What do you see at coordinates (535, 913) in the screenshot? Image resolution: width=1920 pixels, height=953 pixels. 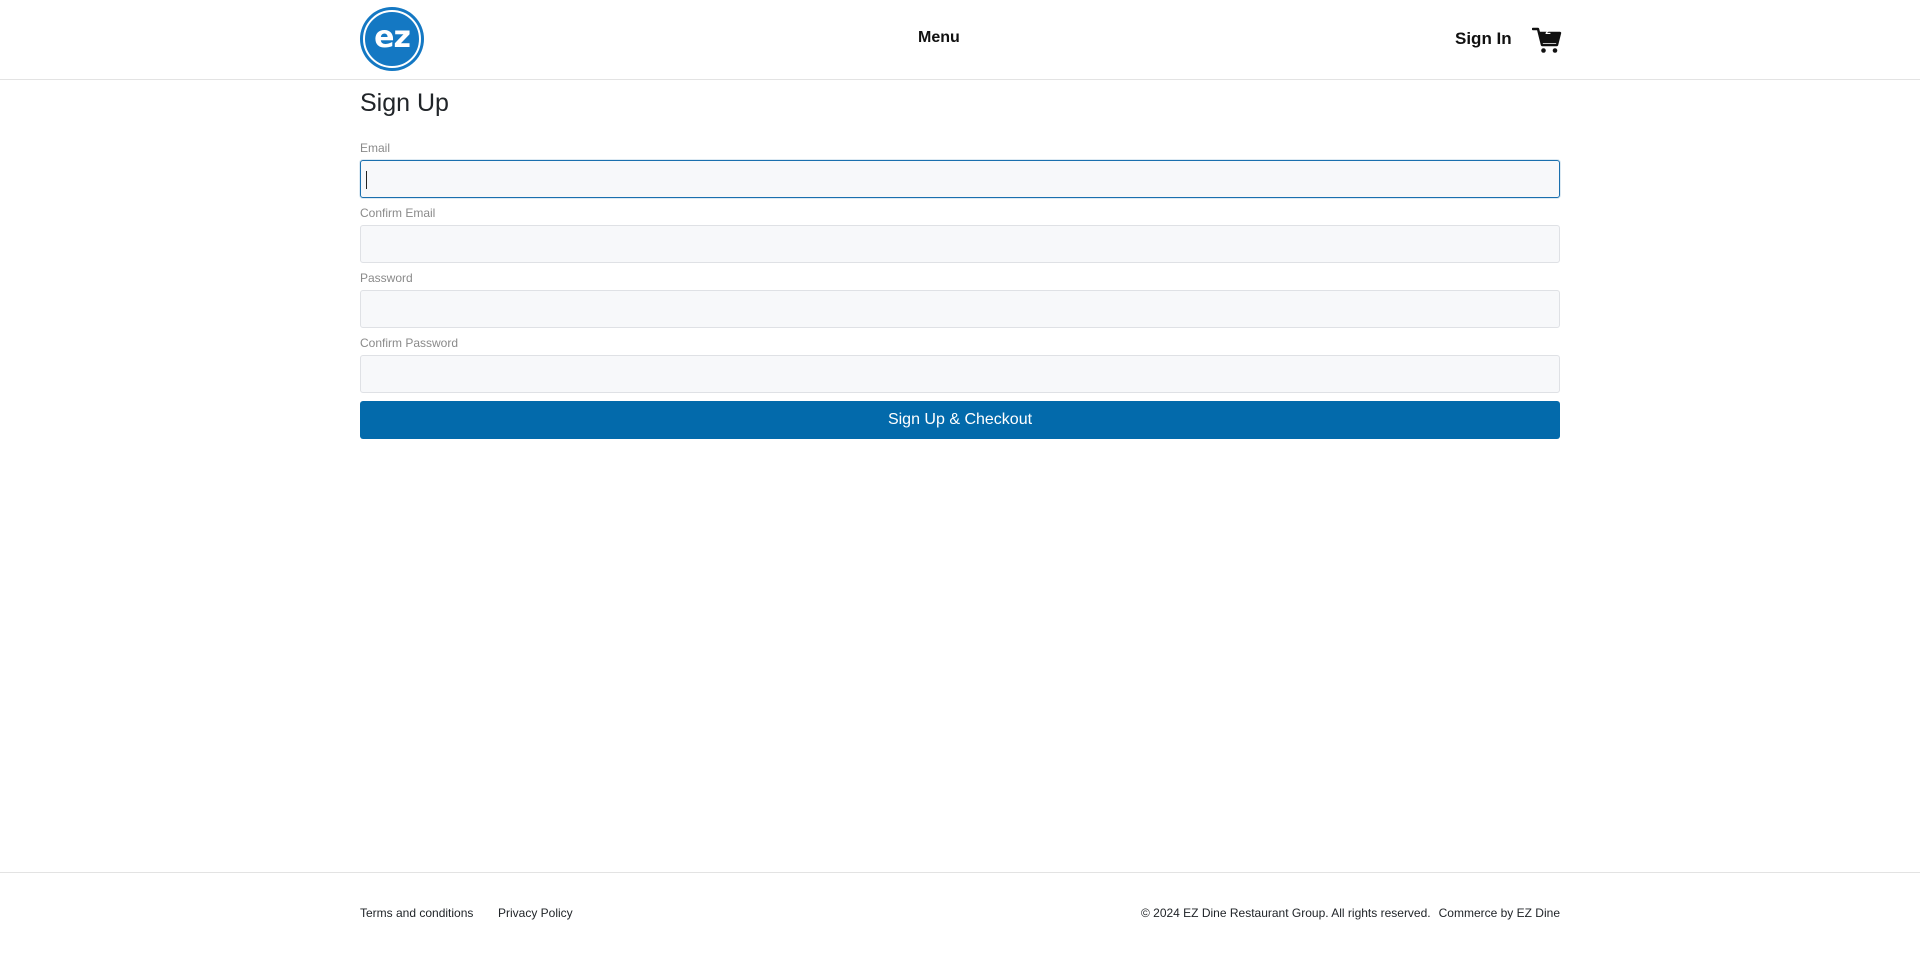 I see `privacy-link: Privacy Policy` at bounding box center [535, 913].